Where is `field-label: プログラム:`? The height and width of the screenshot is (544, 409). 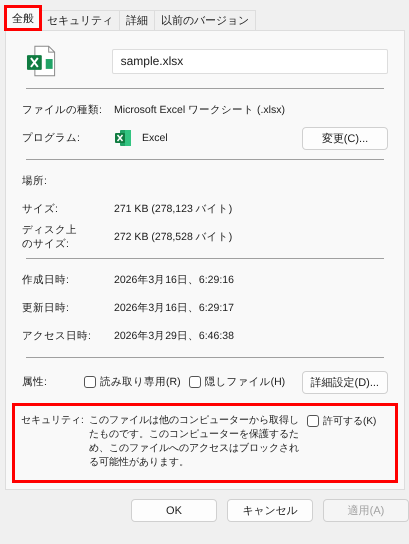
field-label: プログラム: is located at coordinates (51, 138).